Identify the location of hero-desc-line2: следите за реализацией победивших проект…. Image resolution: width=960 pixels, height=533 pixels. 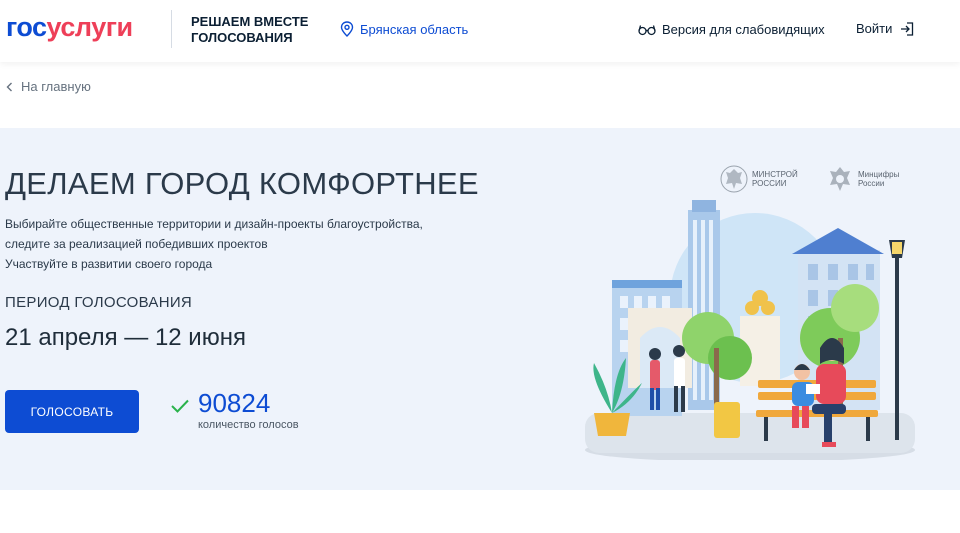
(136, 244).